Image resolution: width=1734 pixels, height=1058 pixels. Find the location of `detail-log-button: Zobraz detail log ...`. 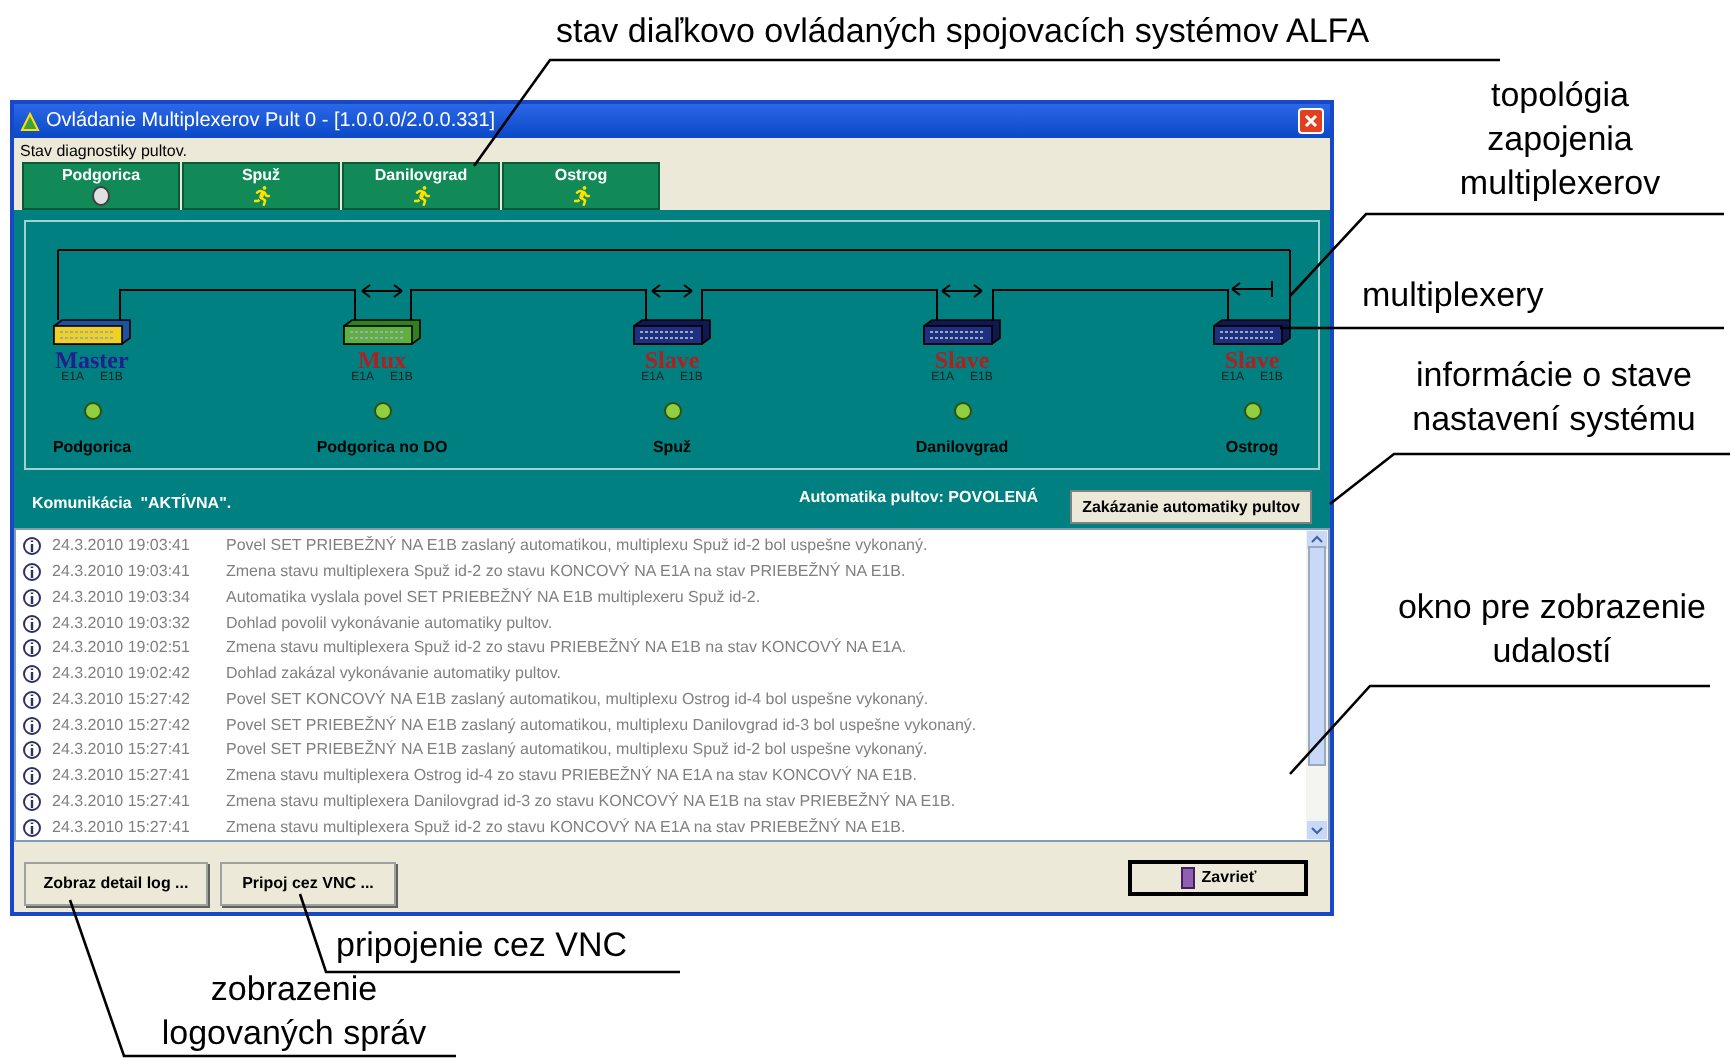

detail-log-button: Zobraz detail log ... is located at coordinates (116, 883).